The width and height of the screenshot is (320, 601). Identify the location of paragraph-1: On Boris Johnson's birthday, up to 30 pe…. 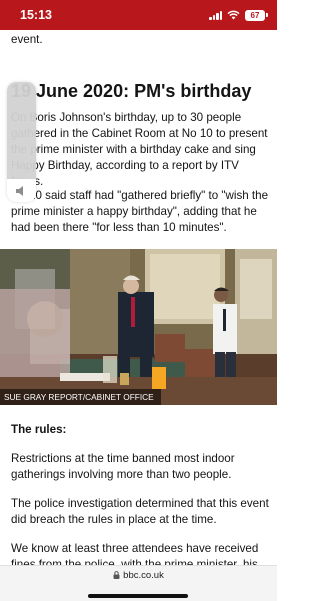
(139, 149).